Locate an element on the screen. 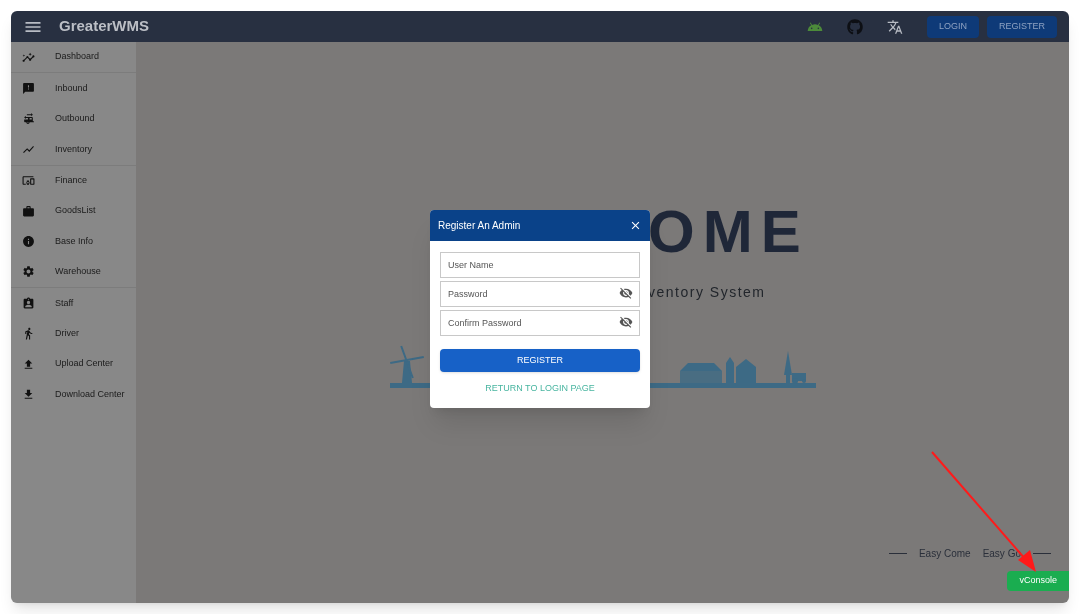  sidebar-item: Outbound is located at coordinates (73, 119).